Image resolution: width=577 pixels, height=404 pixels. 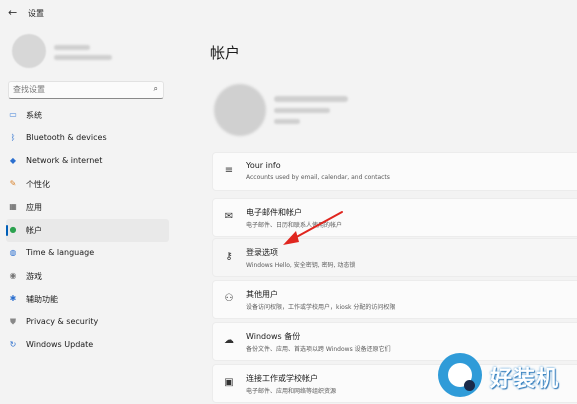 I want to click on sidebar-item: ◍ Time & language, so click(x=87, y=253).